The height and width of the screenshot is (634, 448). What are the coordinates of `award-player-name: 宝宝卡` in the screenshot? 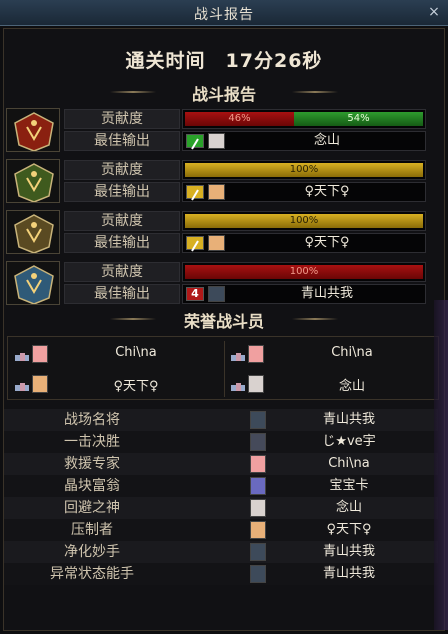 It's located at (349, 485).